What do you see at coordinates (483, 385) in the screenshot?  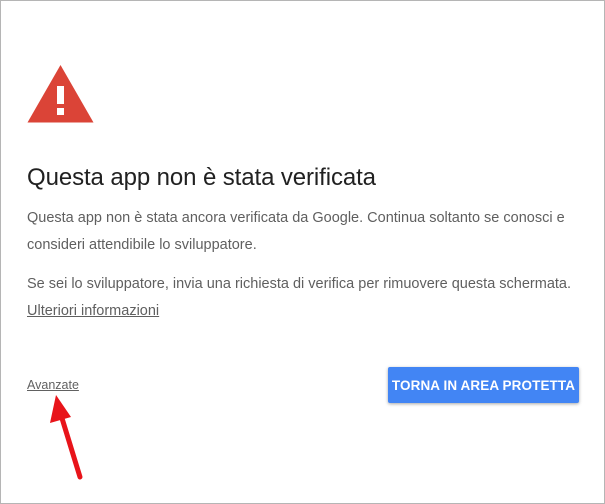 I see `back-to-safety-button: TORNA IN AREA PROTETTA` at bounding box center [483, 385].